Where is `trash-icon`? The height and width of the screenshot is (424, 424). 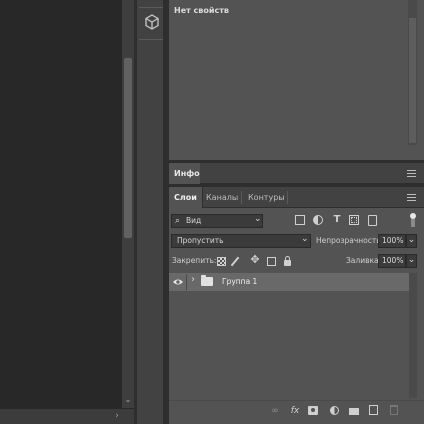 trash-icon is located at coordinates (394, 410).